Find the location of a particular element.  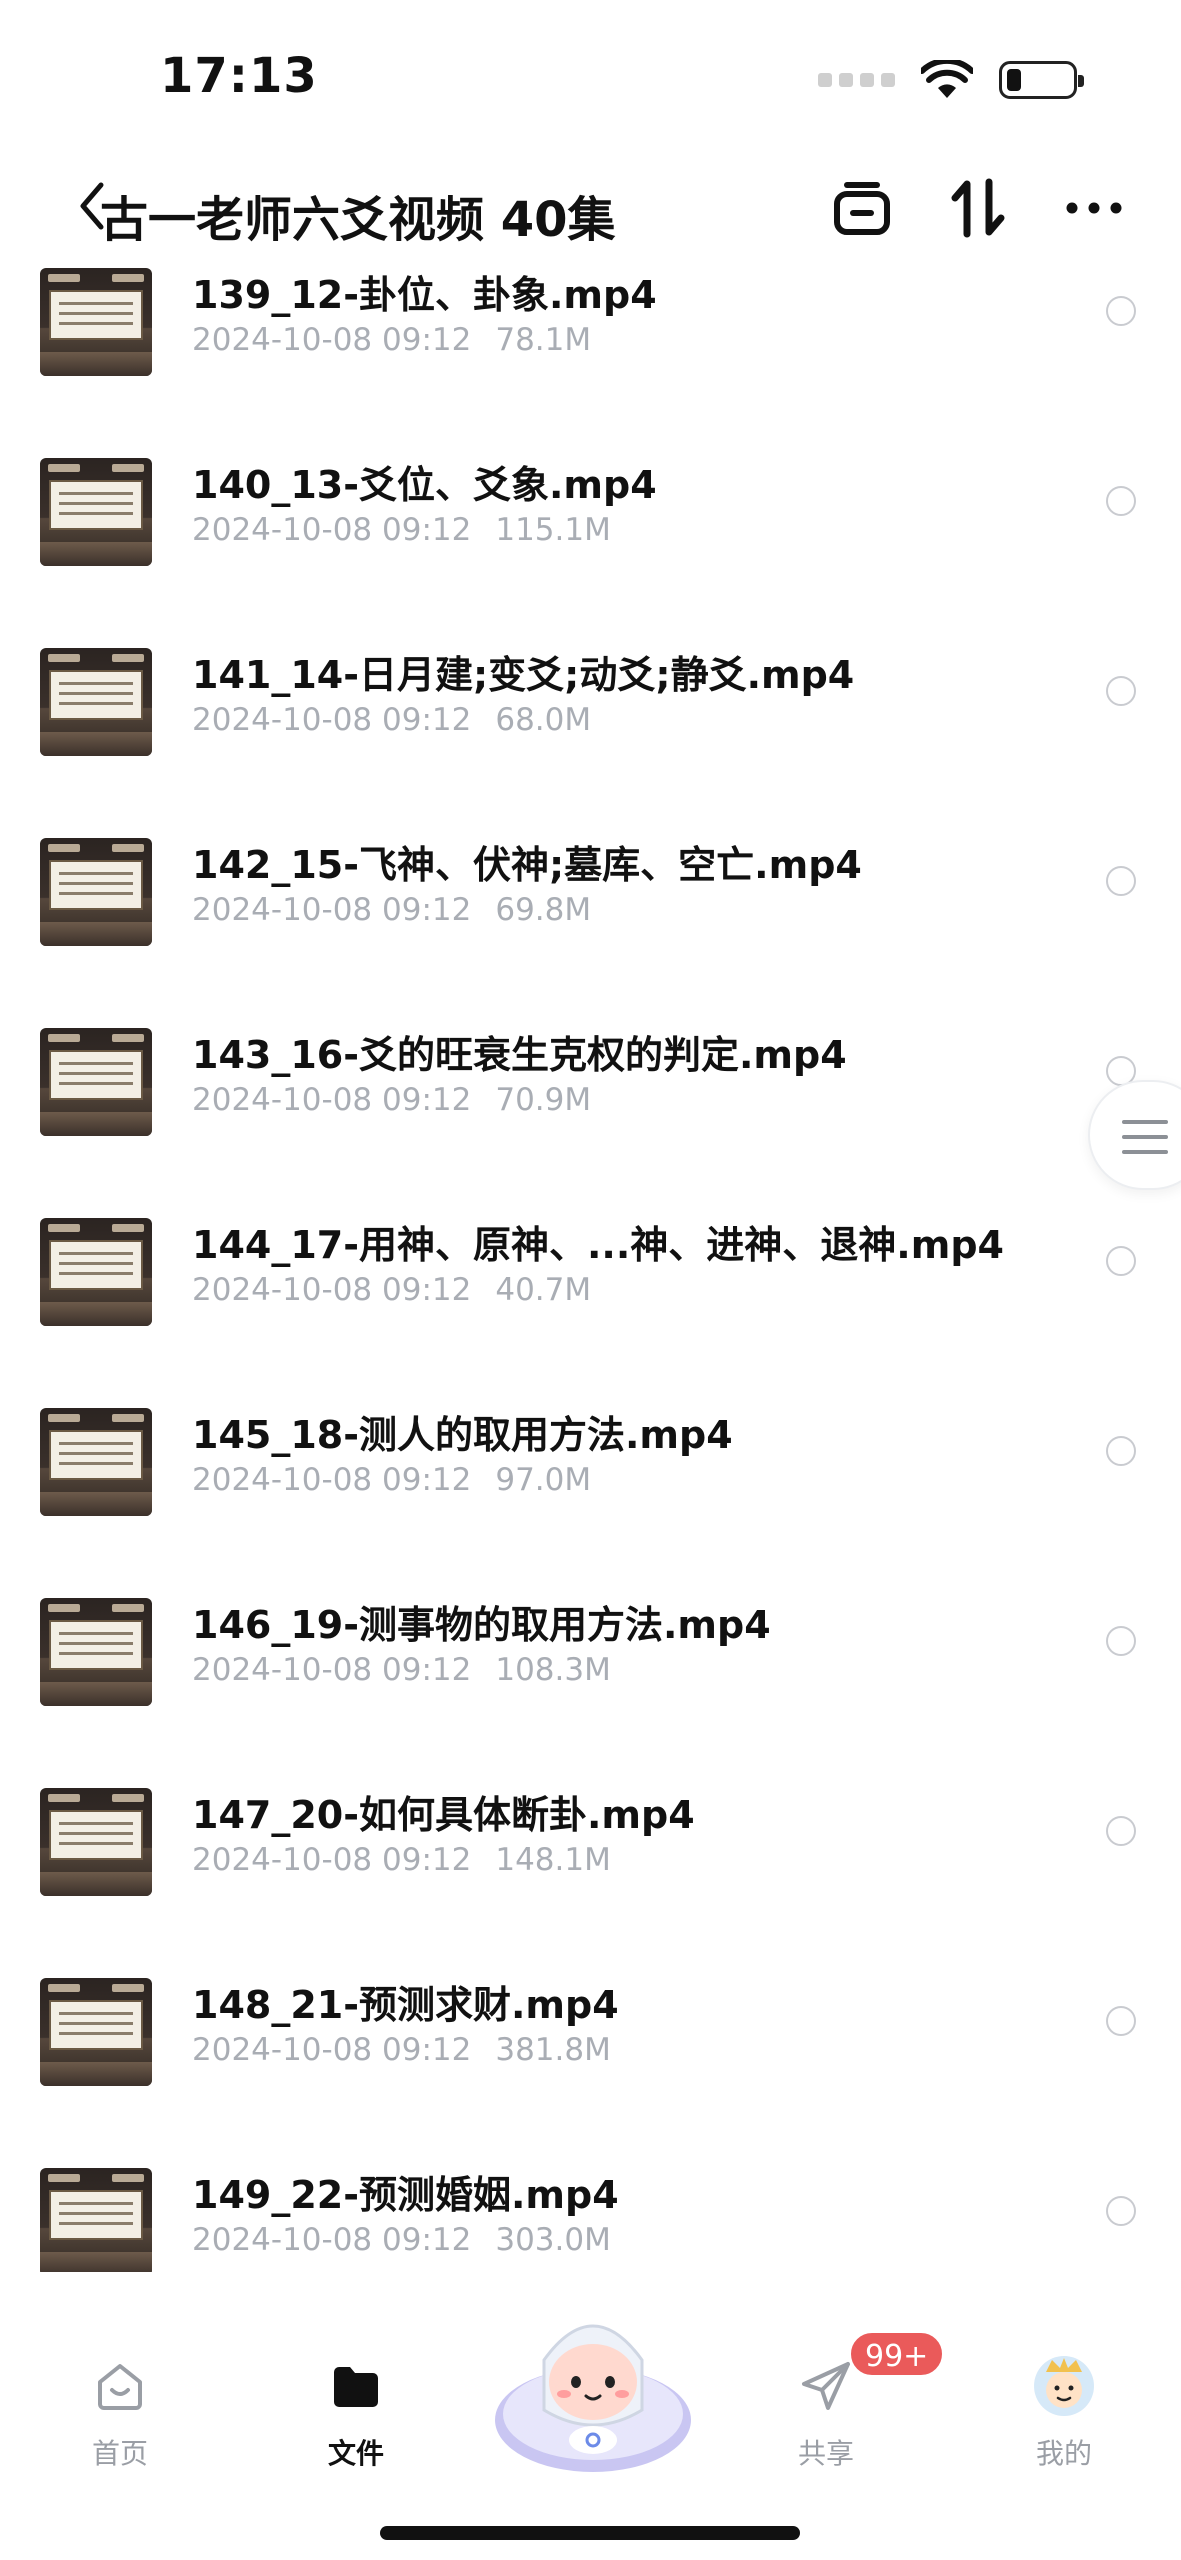

mascot-figure-icon is located at coordinates (593, 2398).